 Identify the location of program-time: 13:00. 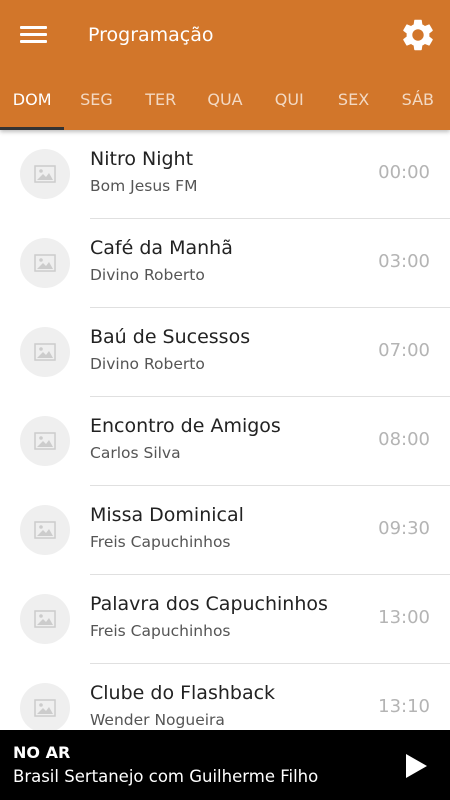
(404, 617).